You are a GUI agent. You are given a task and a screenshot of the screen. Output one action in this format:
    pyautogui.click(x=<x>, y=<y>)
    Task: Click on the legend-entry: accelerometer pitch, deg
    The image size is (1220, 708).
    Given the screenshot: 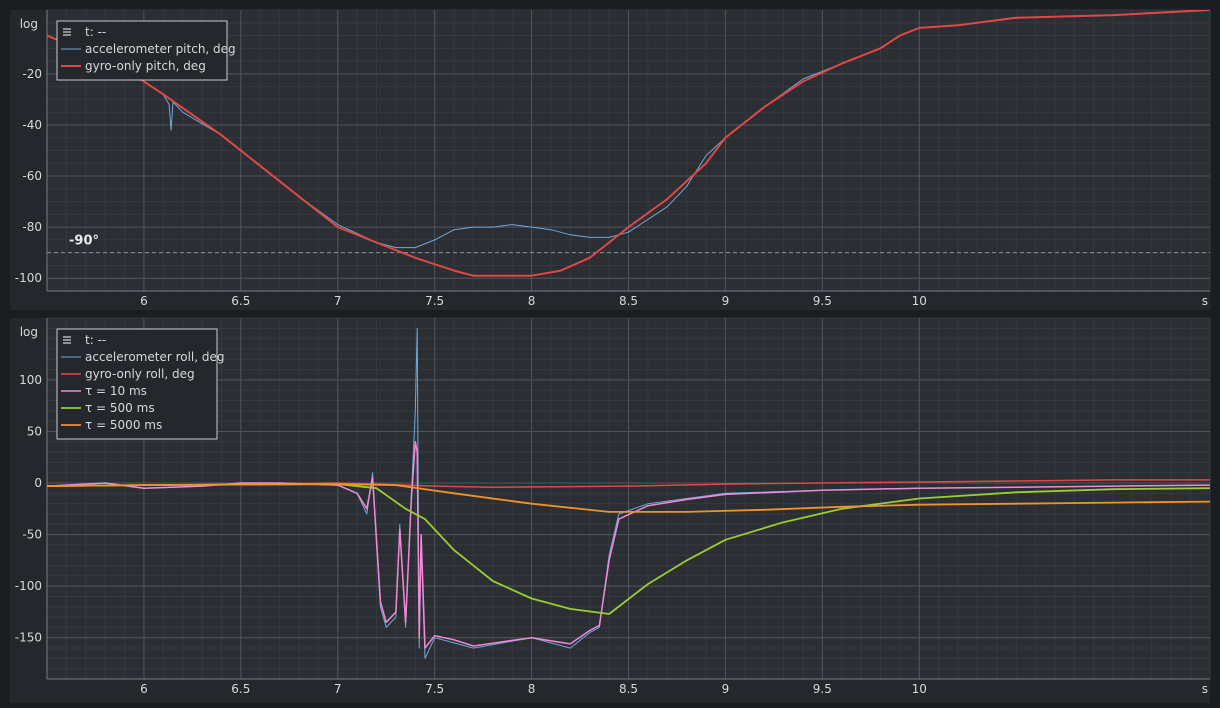 What is the action you would take?
    pyautogui.click(x=160, y=49)
    